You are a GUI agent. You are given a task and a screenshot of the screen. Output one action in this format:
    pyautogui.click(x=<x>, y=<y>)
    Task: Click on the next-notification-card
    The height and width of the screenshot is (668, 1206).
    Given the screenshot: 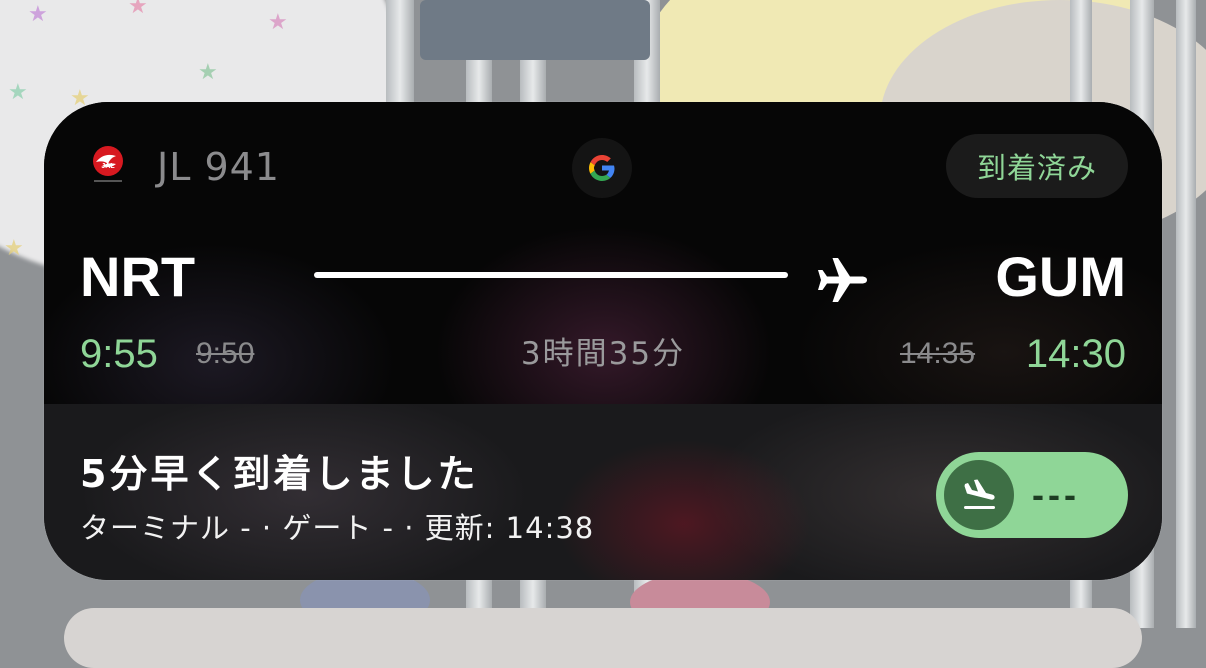 What is the action you would take?
    pyautogui.click(x=603, y=638)
    